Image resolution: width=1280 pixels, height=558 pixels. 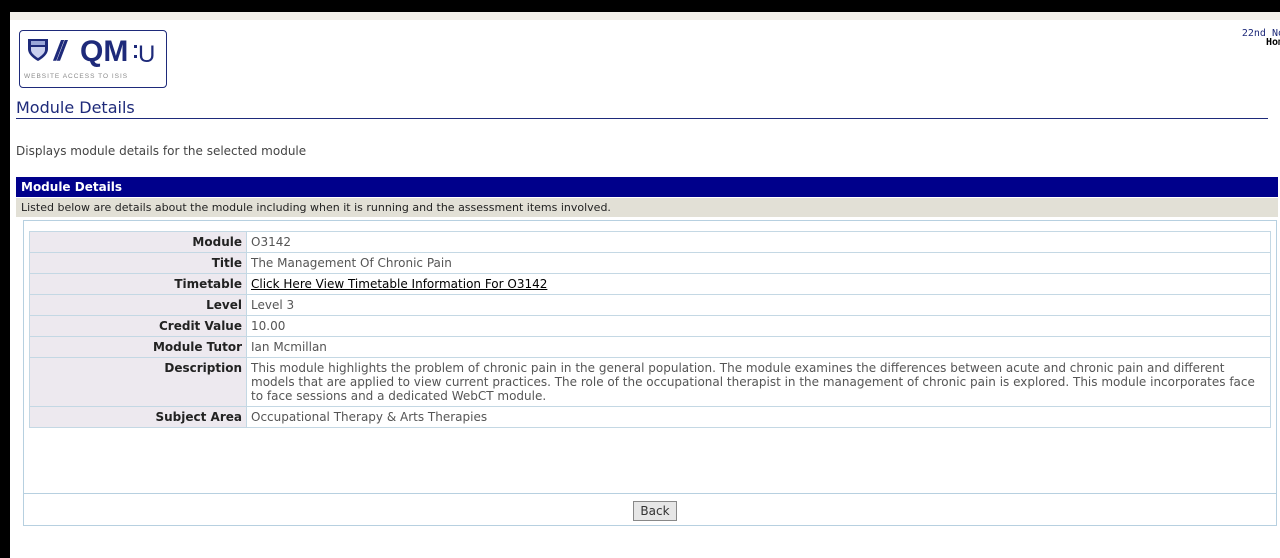 I want to click on actions-row: Back, so click(x=650, y=509).